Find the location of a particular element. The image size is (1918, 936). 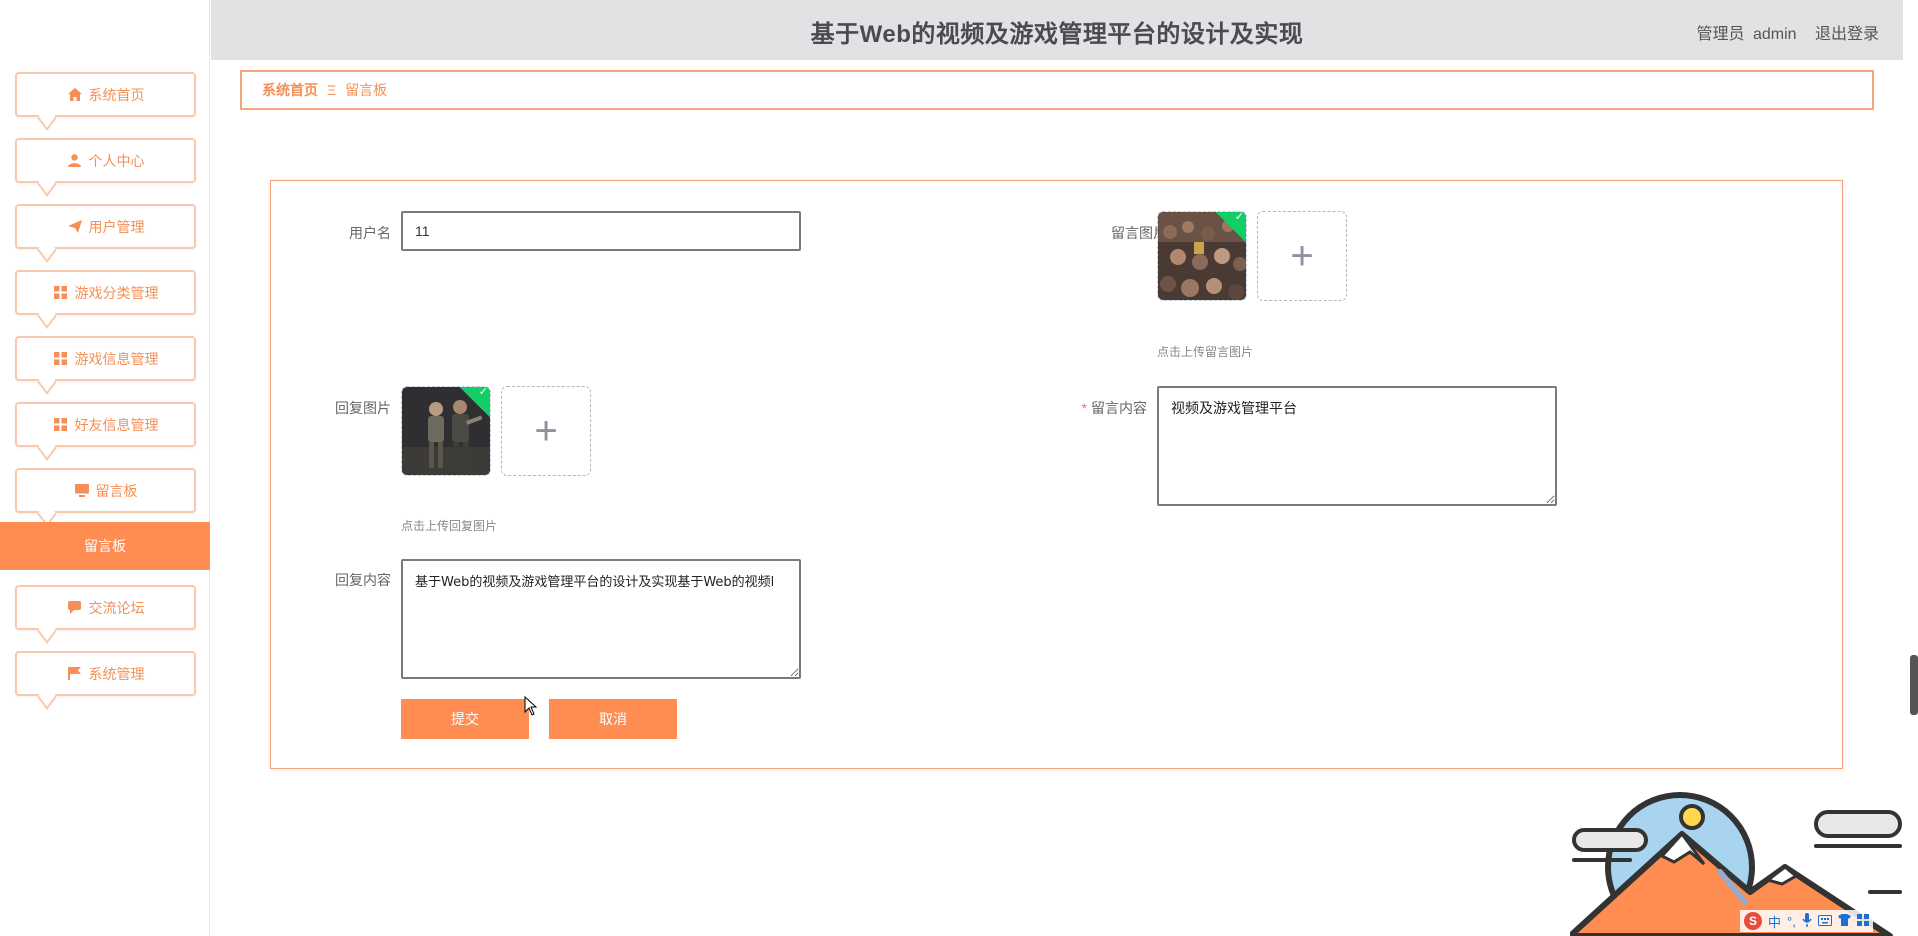

submit-button: 提交 is located at coordinates (465, 719).